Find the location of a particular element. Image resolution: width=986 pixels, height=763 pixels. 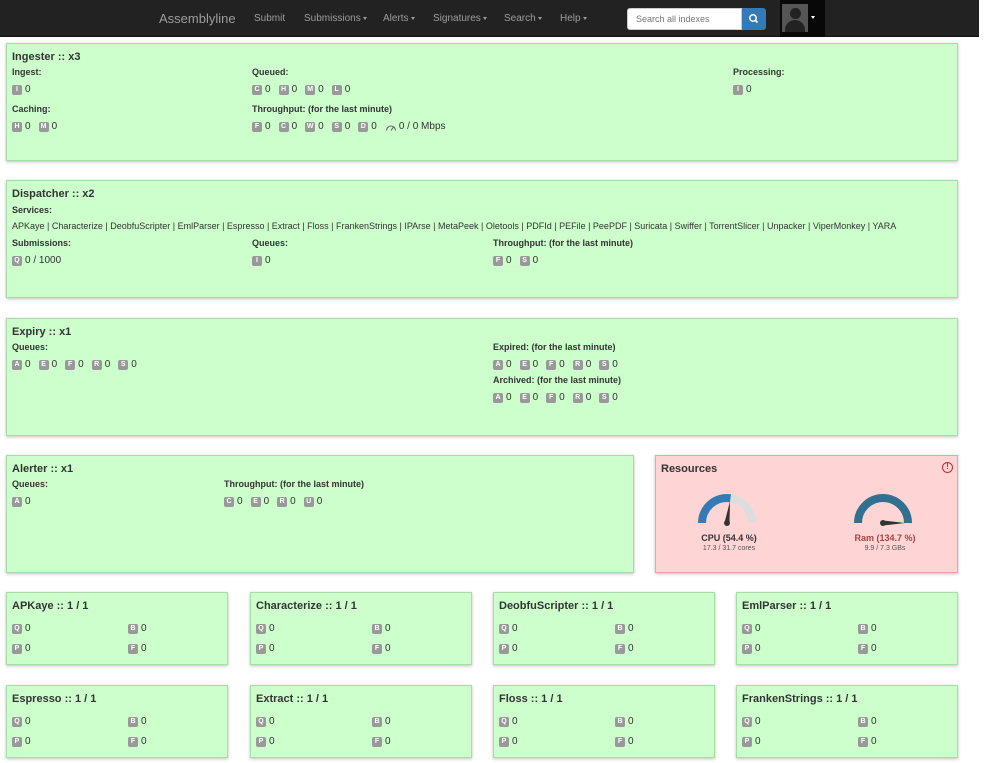

throughput-label: Throughput: (for the last minute) is located at coordinates (322, 109).